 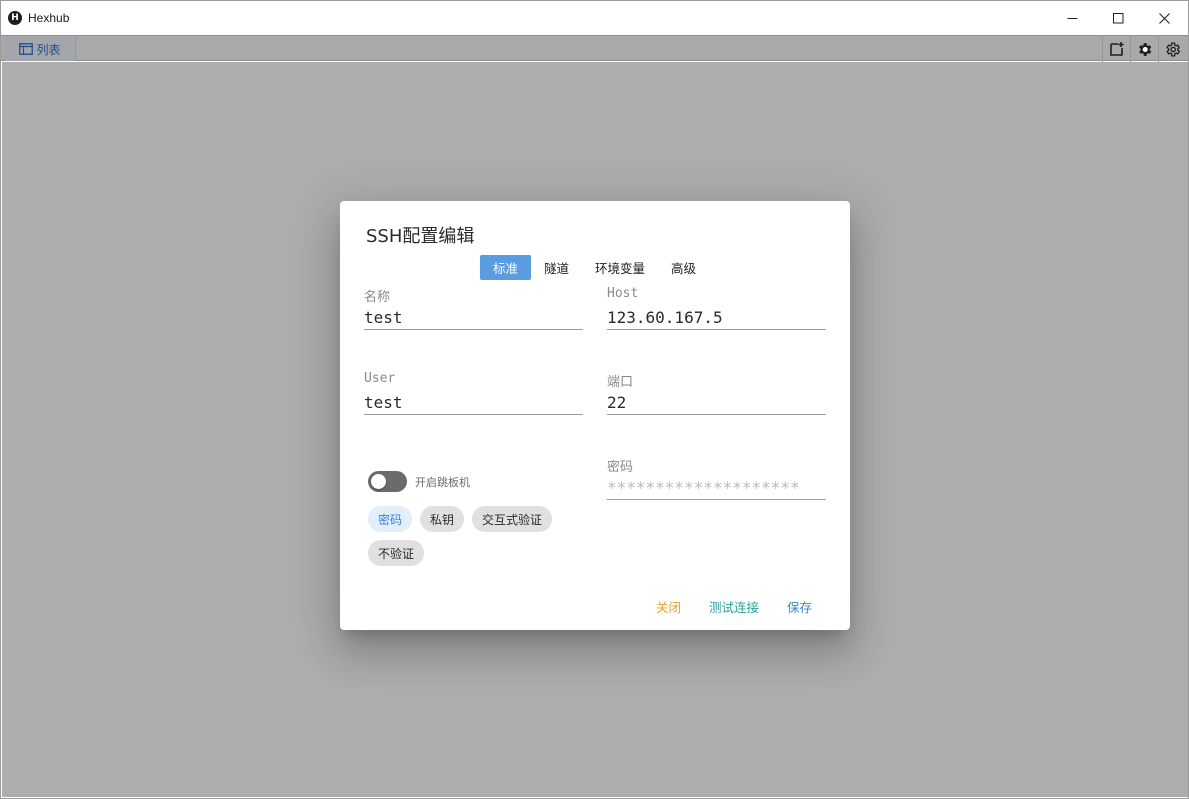 I want to click on test-connection-button: 测试连接, so click(x=734, y=606).